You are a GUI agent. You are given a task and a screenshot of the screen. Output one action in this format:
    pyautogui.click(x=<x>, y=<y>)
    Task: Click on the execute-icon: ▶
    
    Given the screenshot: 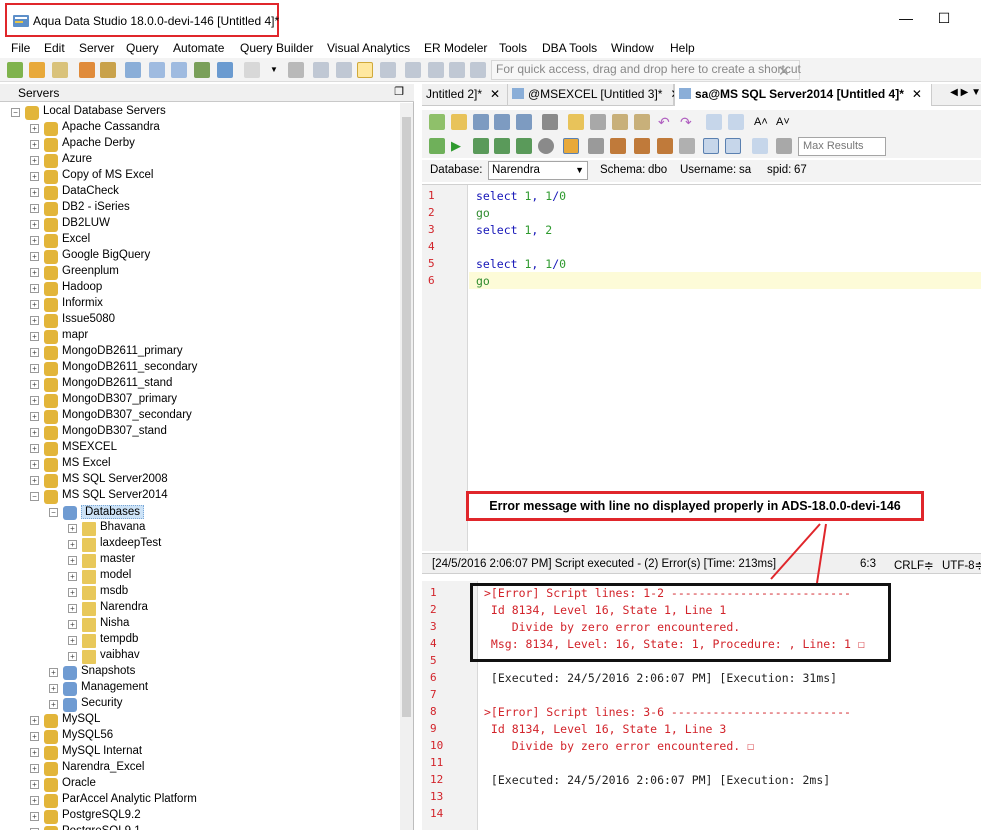 What is the action you would take?
    pyautogui.click(x=459, y=146)
    